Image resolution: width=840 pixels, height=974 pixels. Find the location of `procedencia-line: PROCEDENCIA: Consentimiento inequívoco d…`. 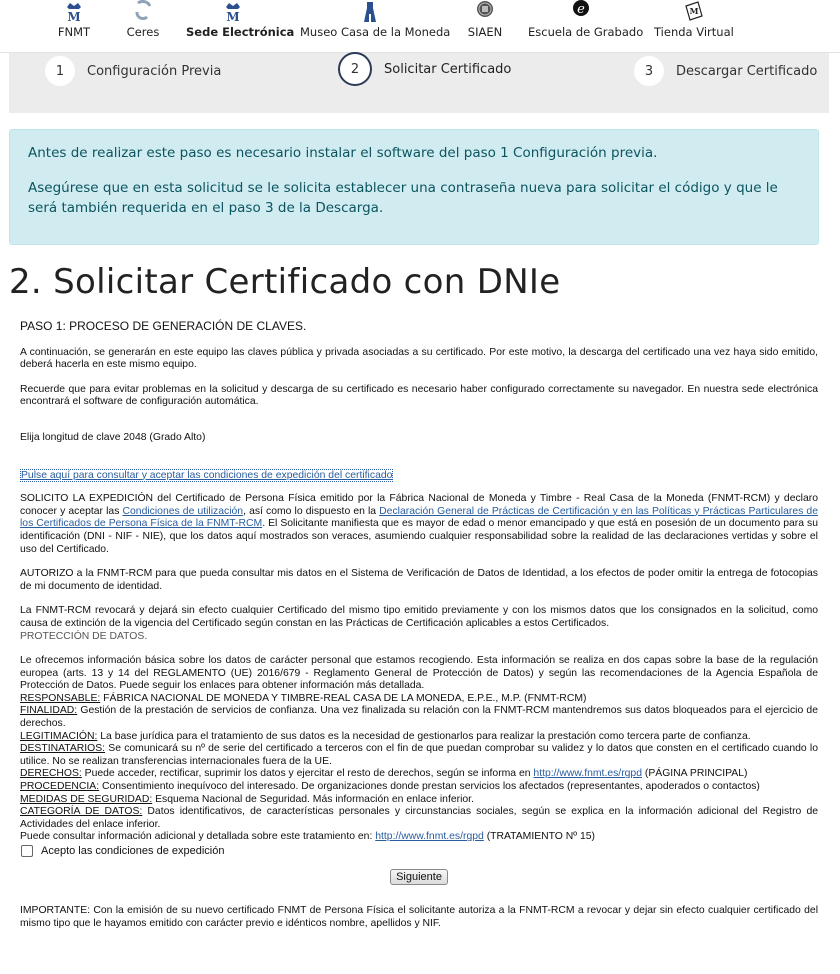

procedencia-line: PROCEDENCIA: Consentimiento inequívoco d… is located at coordinates (419, 787).